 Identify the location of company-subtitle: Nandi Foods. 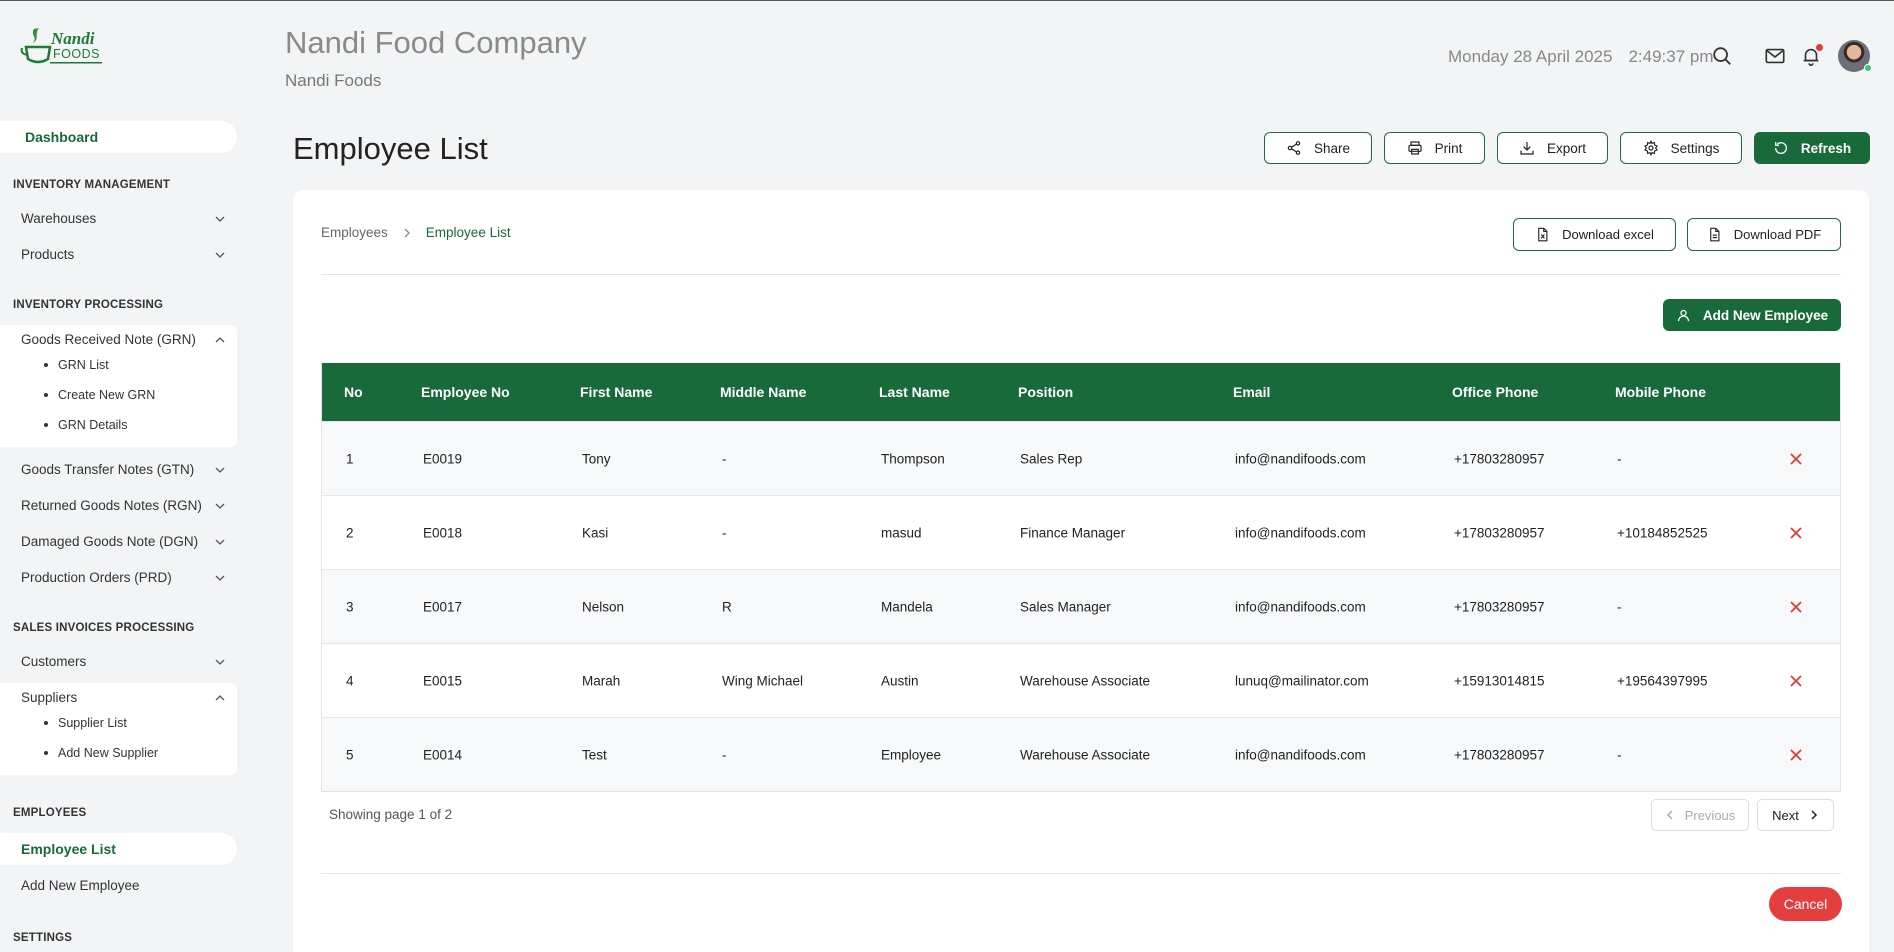
(333, 80).